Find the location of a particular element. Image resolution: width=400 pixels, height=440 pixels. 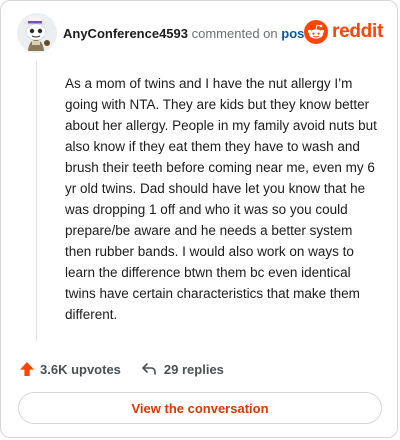

upvote-button: 3.6K upvotes is located at coordinates (70, 369).